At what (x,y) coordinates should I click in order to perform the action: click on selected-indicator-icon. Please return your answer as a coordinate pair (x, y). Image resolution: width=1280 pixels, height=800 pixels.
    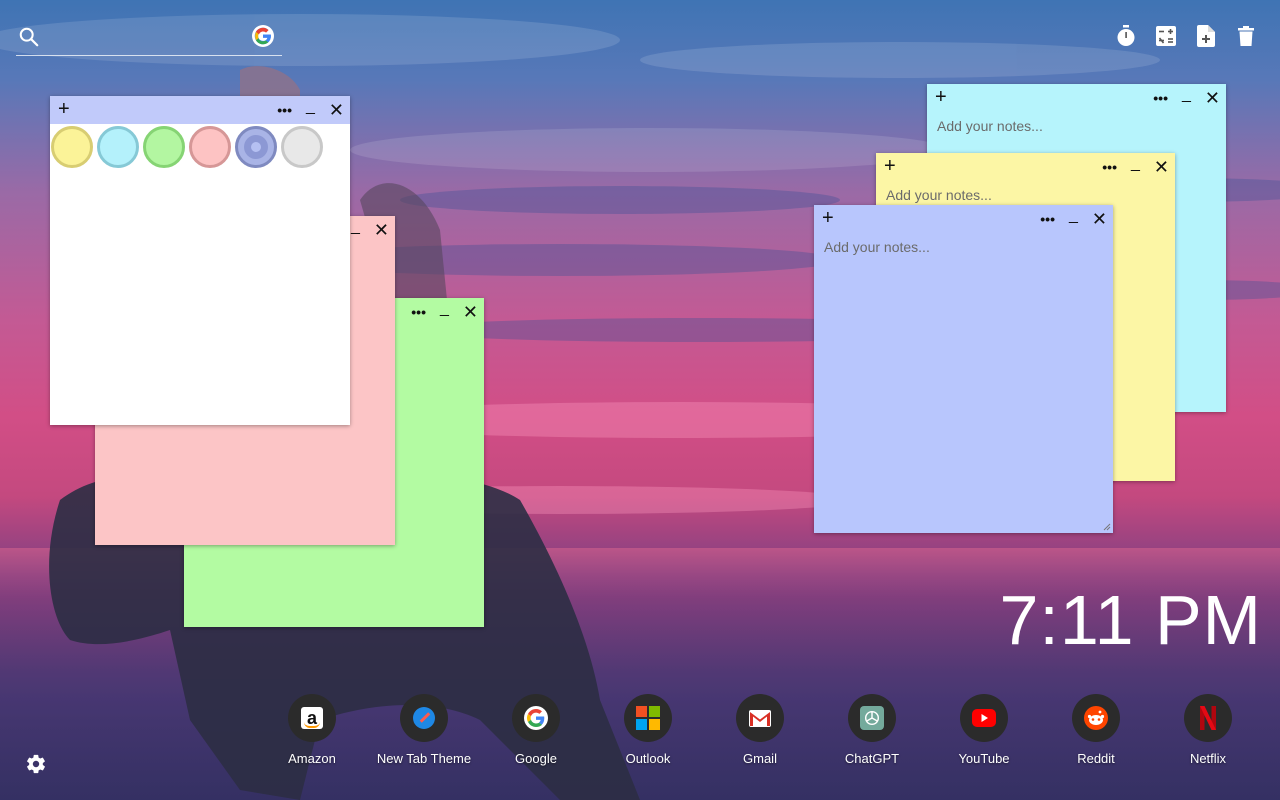
    Looking at the image, I should click on (256, 147).